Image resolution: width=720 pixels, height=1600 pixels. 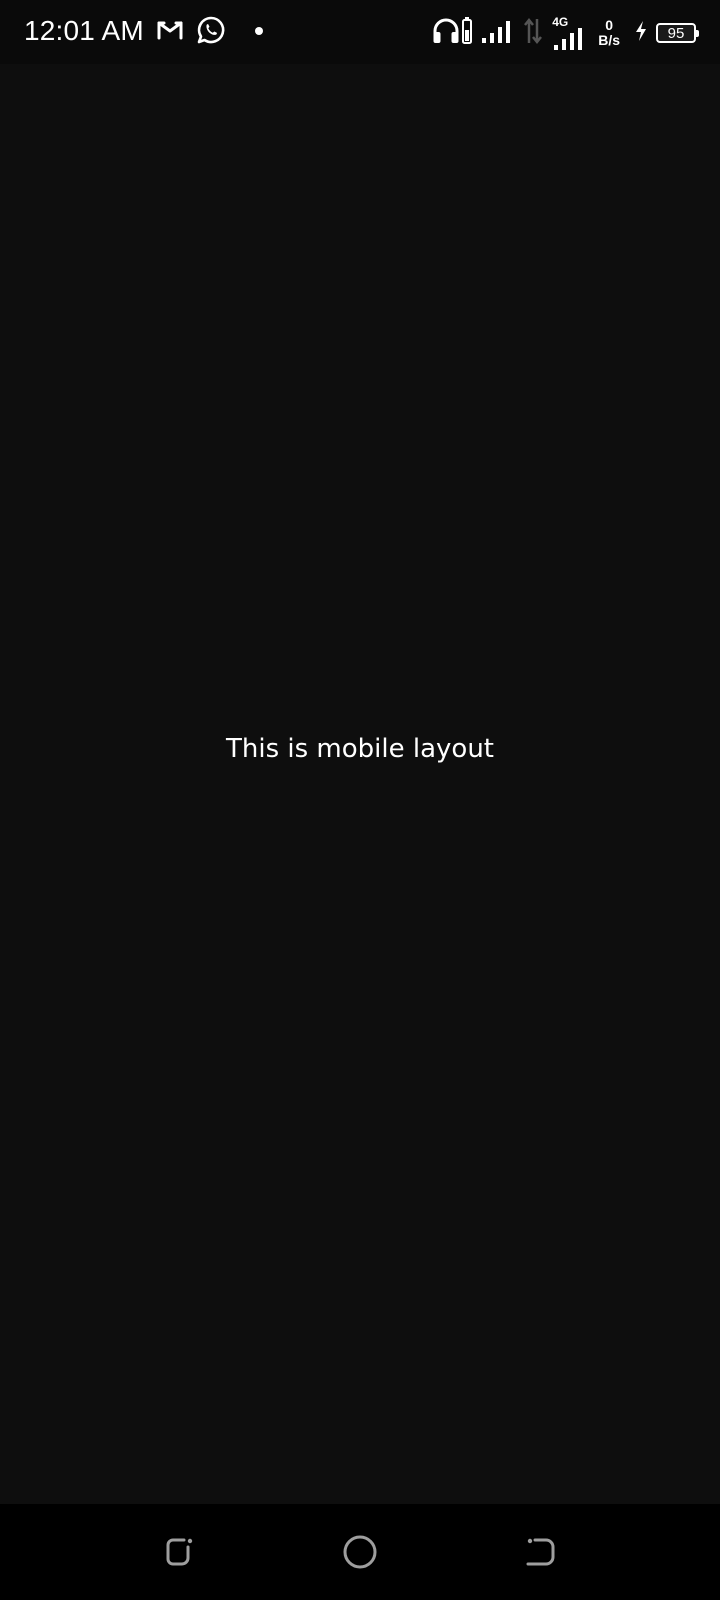 I want to click on status-time: 12:01 AM, so click(x=84, y=30).